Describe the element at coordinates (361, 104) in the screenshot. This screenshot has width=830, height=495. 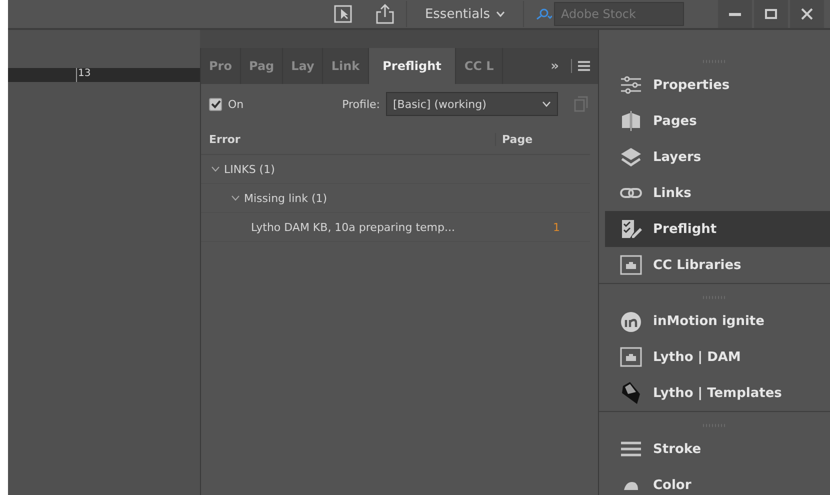
I see `profile-label: Profile:` at that location.